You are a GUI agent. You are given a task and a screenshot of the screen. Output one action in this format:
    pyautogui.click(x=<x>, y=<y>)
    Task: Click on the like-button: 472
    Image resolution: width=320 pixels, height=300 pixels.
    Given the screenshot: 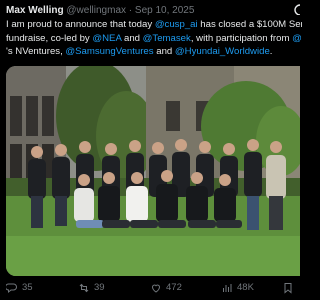 What is the action you would take?
    pyautogui.click(x=166, y=288)
    